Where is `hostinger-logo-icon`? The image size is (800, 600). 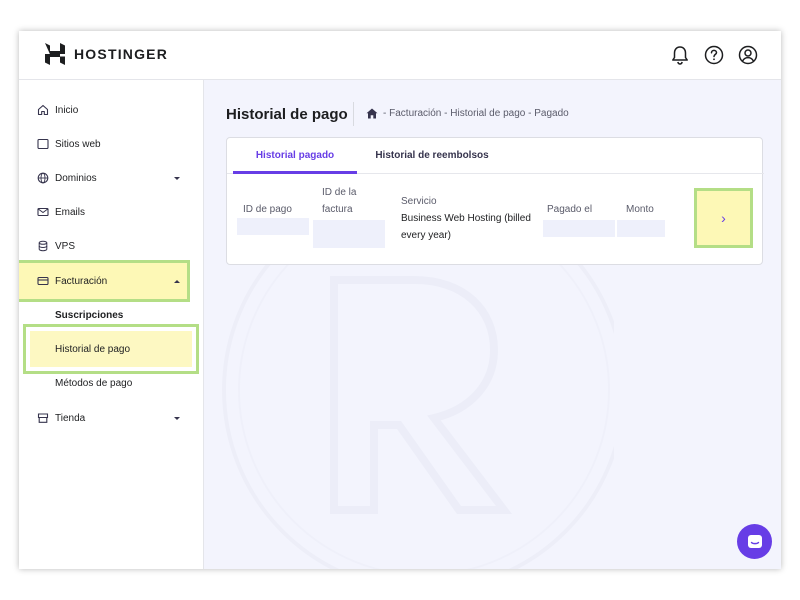 hostinger-logo-icon is located at coordinates (55, 54).